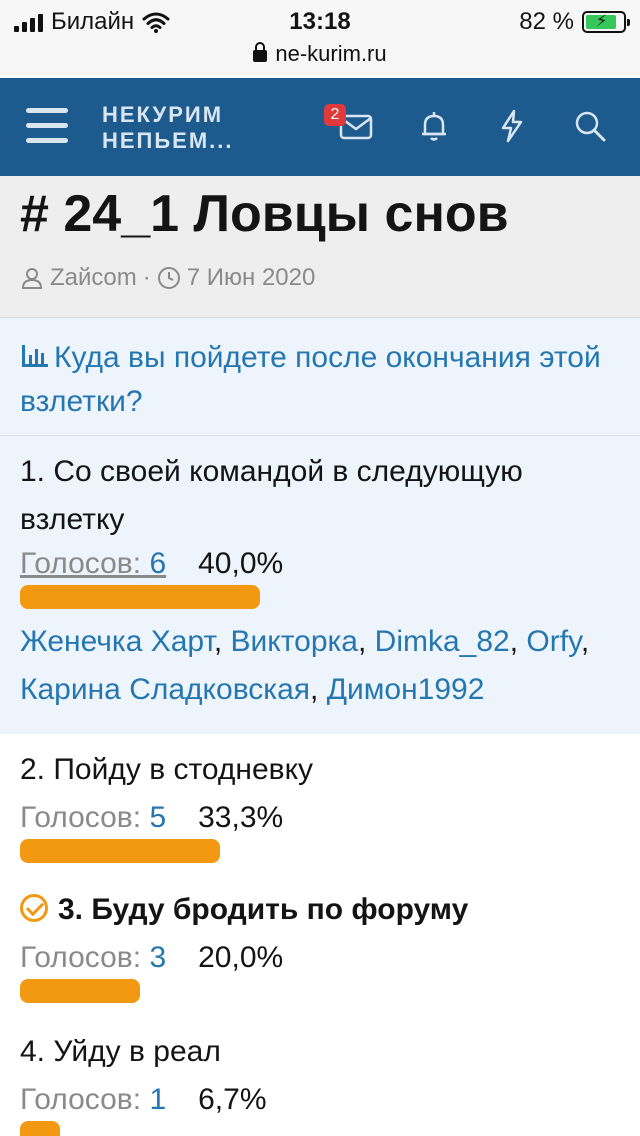 Image resolution: width=640 pixels, height=1136 pixels. I want to click on voter-link: Женечка Харт, so click(117, 641).